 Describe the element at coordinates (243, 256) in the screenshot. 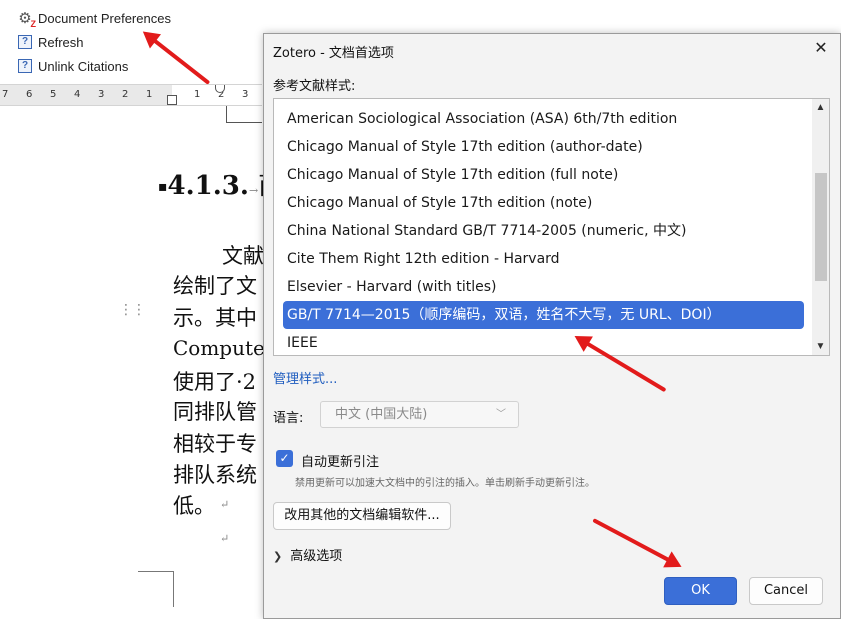

I see `doc-text-line: 文献` at that location.